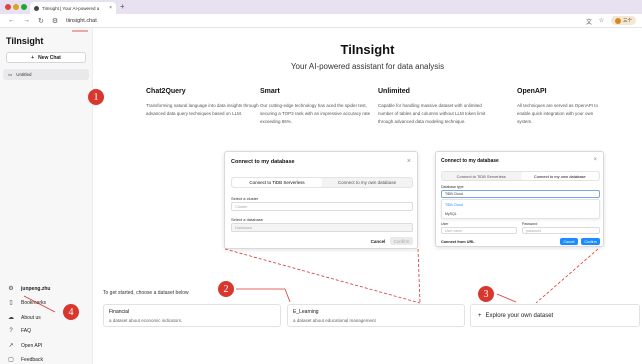  I want to click on database-type-select: TiDB Cloud, so click(520, 194).